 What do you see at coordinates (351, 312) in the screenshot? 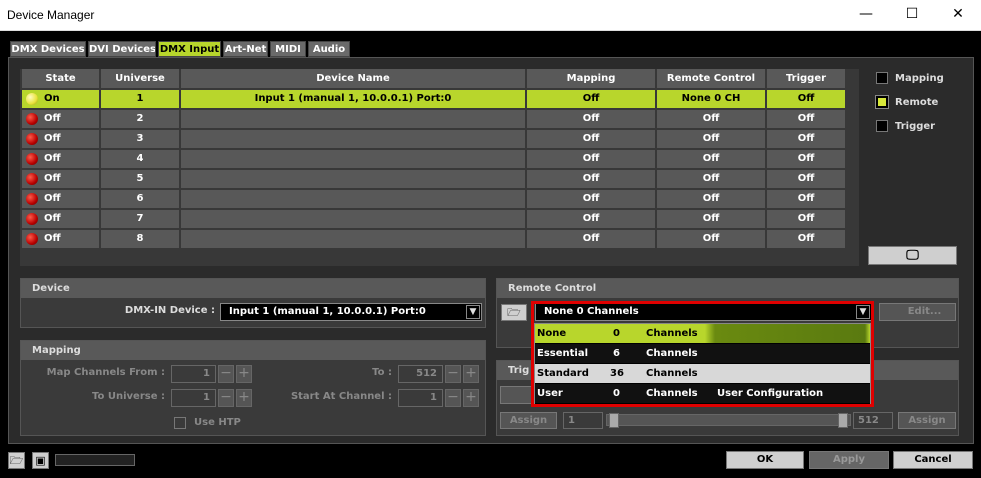
I see `dmx-in-device-combo: Input 1 (manual 1, 10.0.0.1) Port:0 ▼` at bounding box center [351, 312].